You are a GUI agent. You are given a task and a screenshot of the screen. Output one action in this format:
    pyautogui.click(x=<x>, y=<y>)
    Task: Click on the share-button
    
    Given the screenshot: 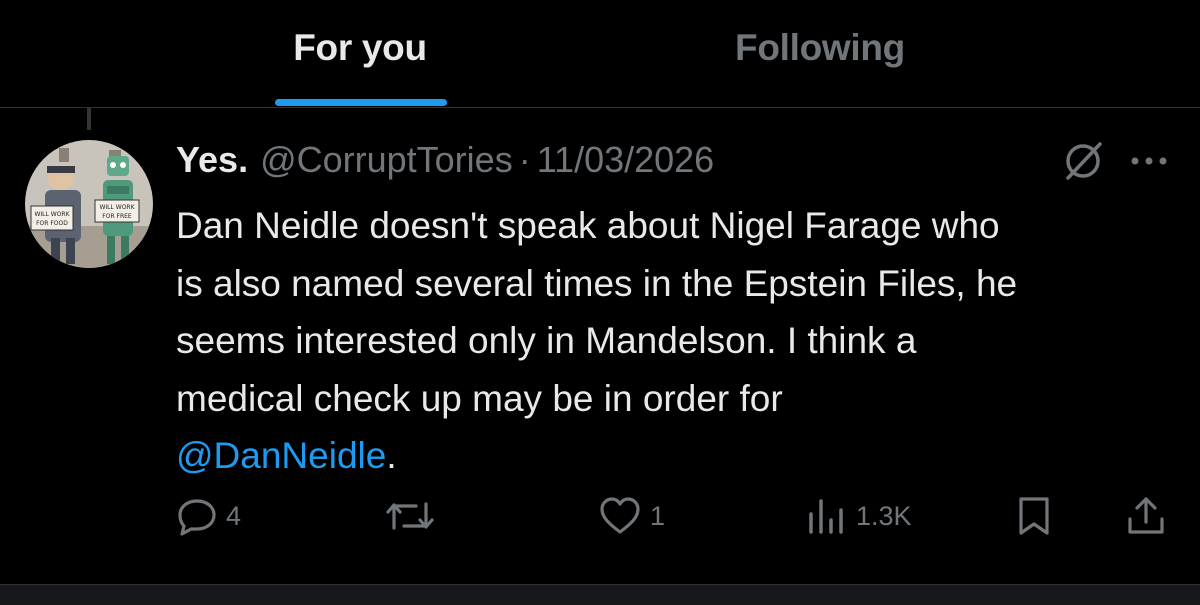 What is the action you would take?
    pyautogui.click(x=1146, y=516)
    